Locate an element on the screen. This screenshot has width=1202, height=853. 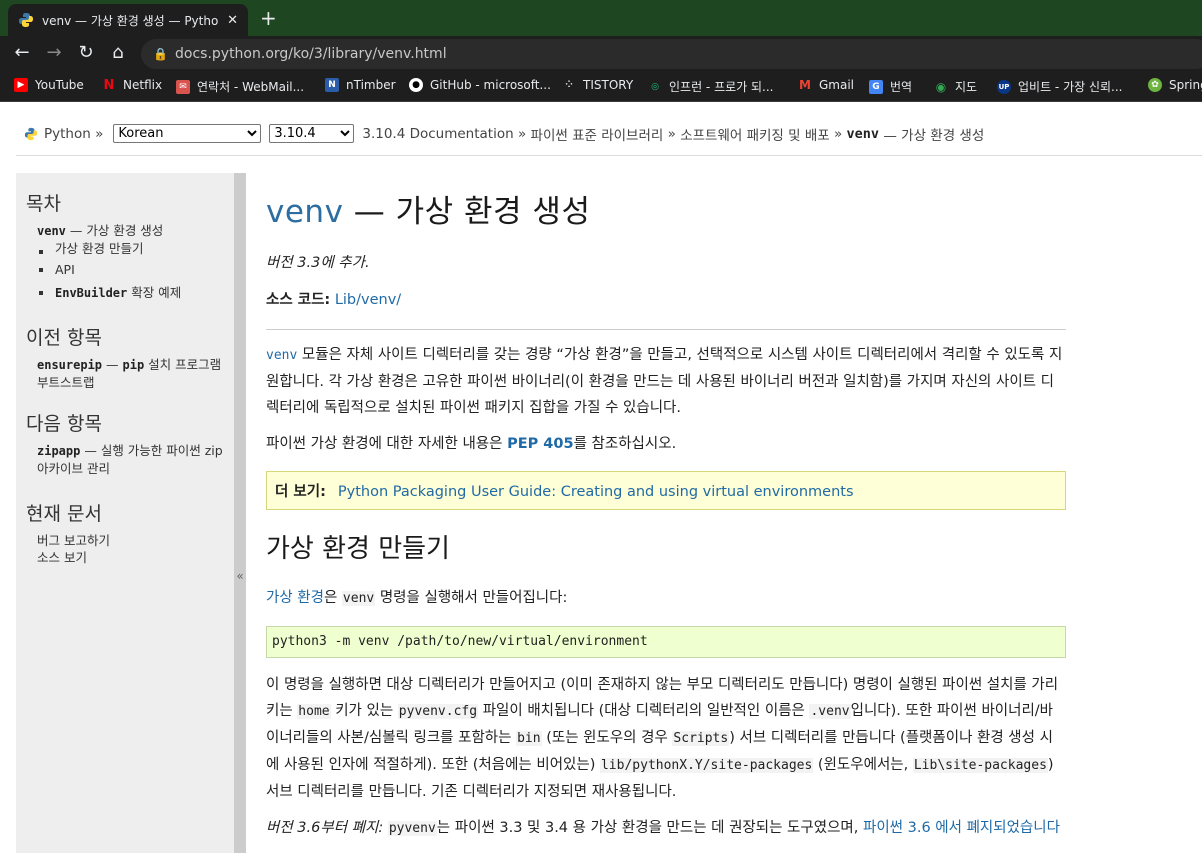
browser-tab: venv — 가상 환경 생성 — Pytho ✕ is located at coordinates (128, 20).